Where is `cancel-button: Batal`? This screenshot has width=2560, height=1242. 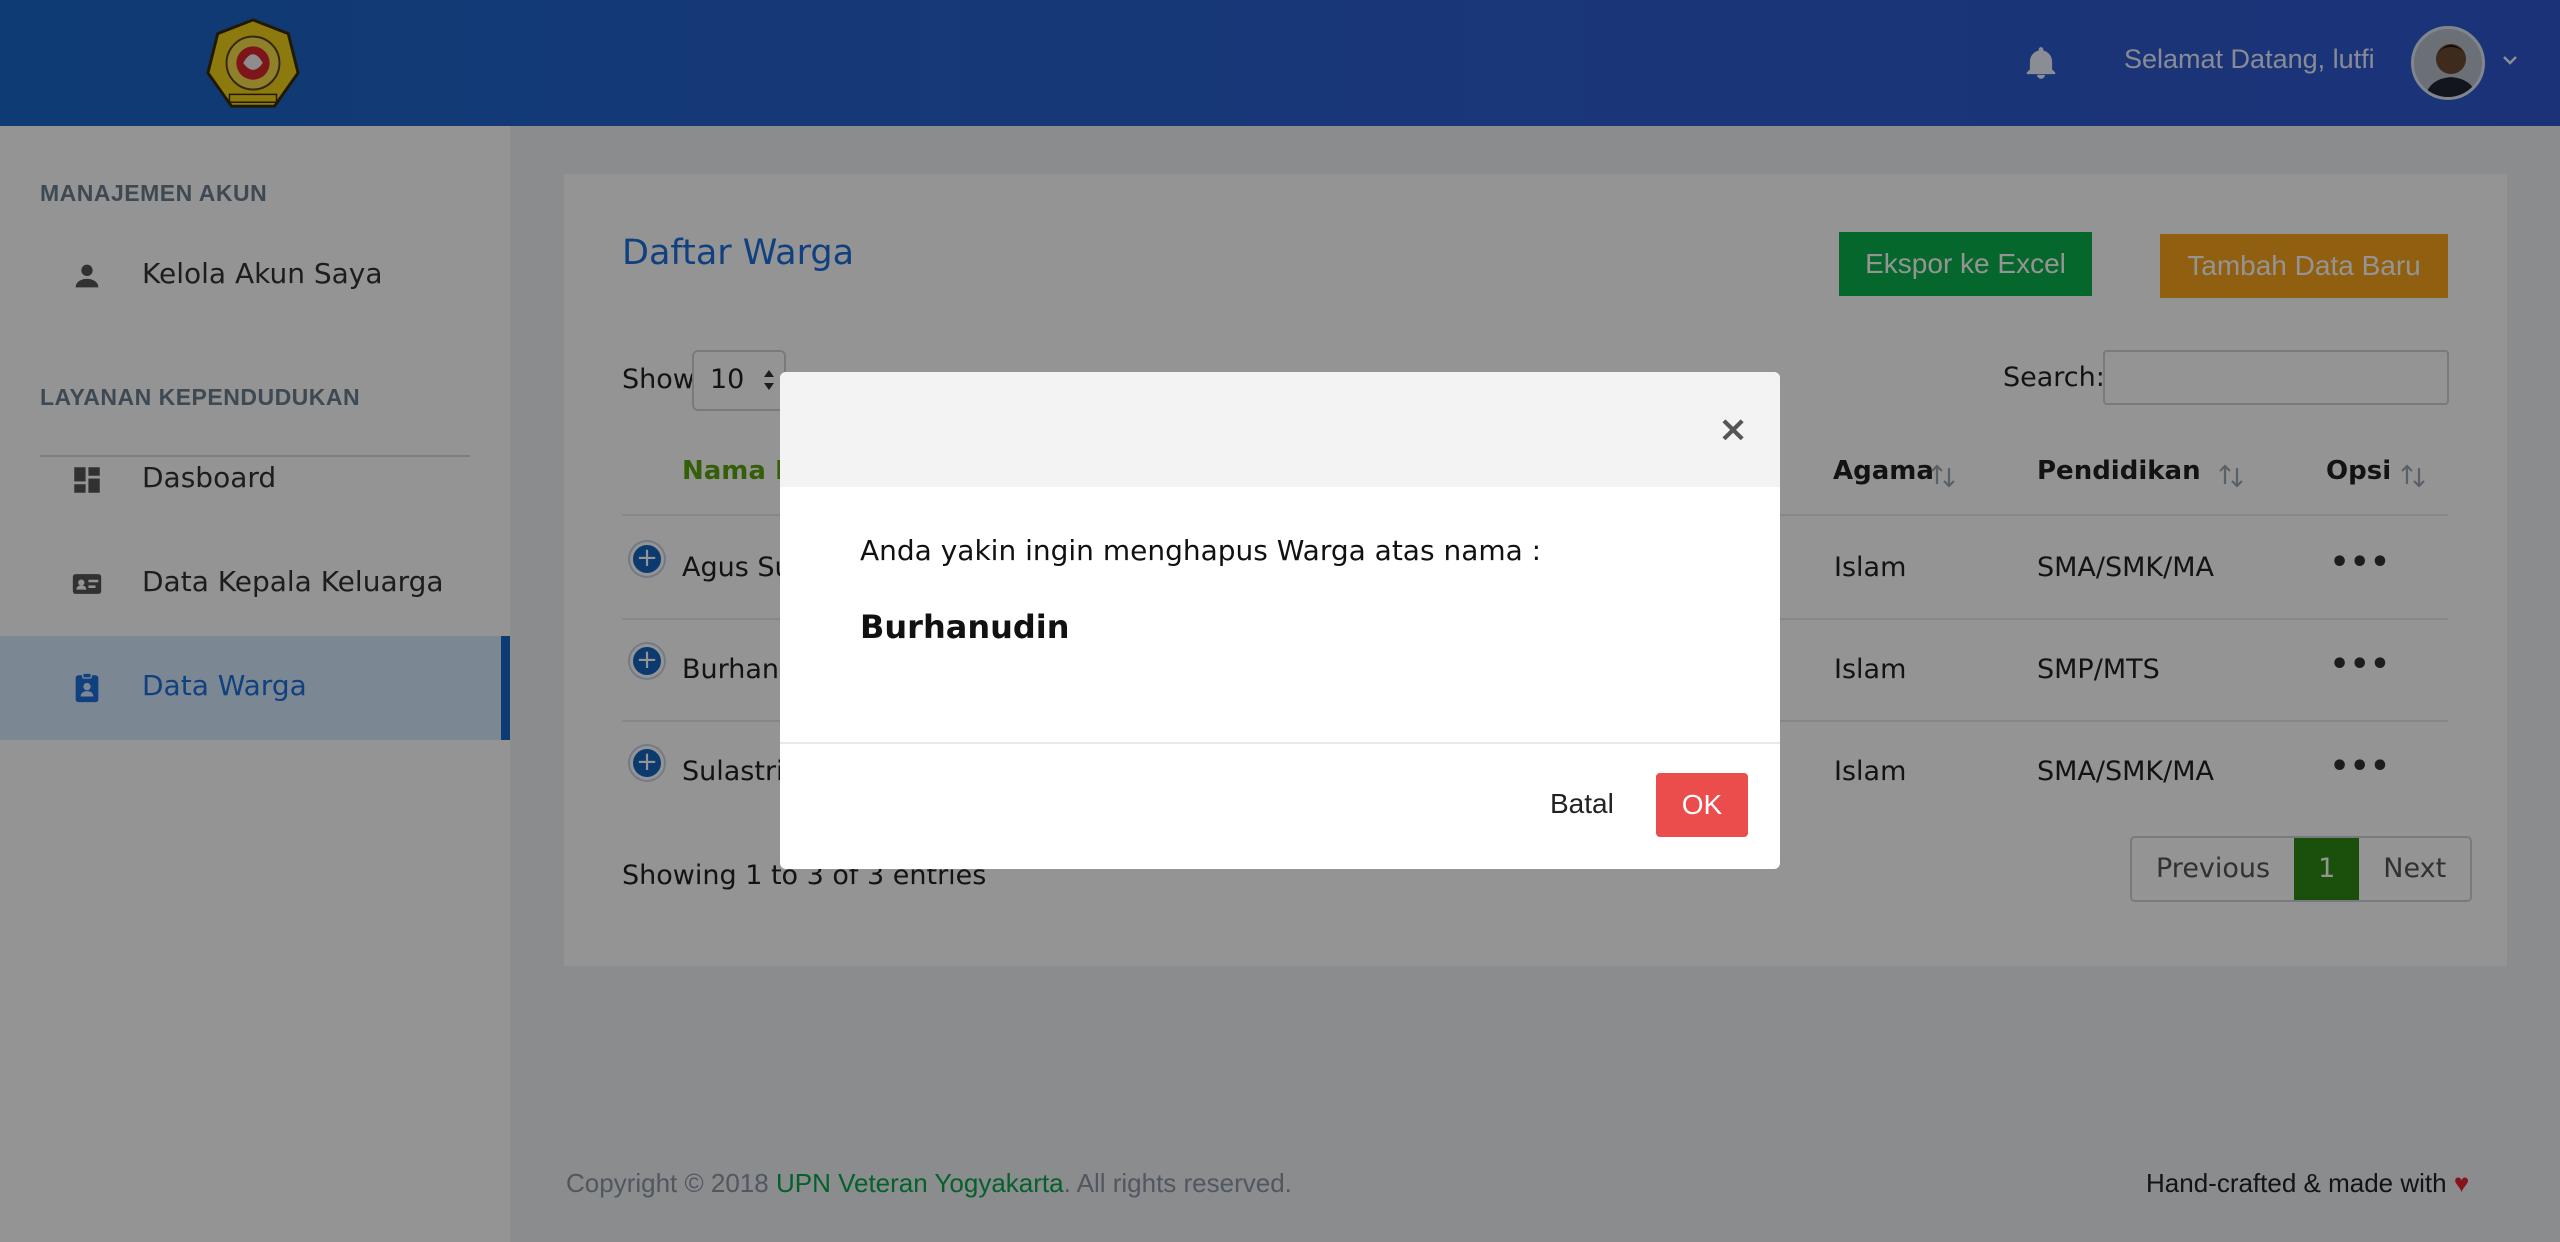
cancel-button: Batal is located at coordinates (1582, 804).